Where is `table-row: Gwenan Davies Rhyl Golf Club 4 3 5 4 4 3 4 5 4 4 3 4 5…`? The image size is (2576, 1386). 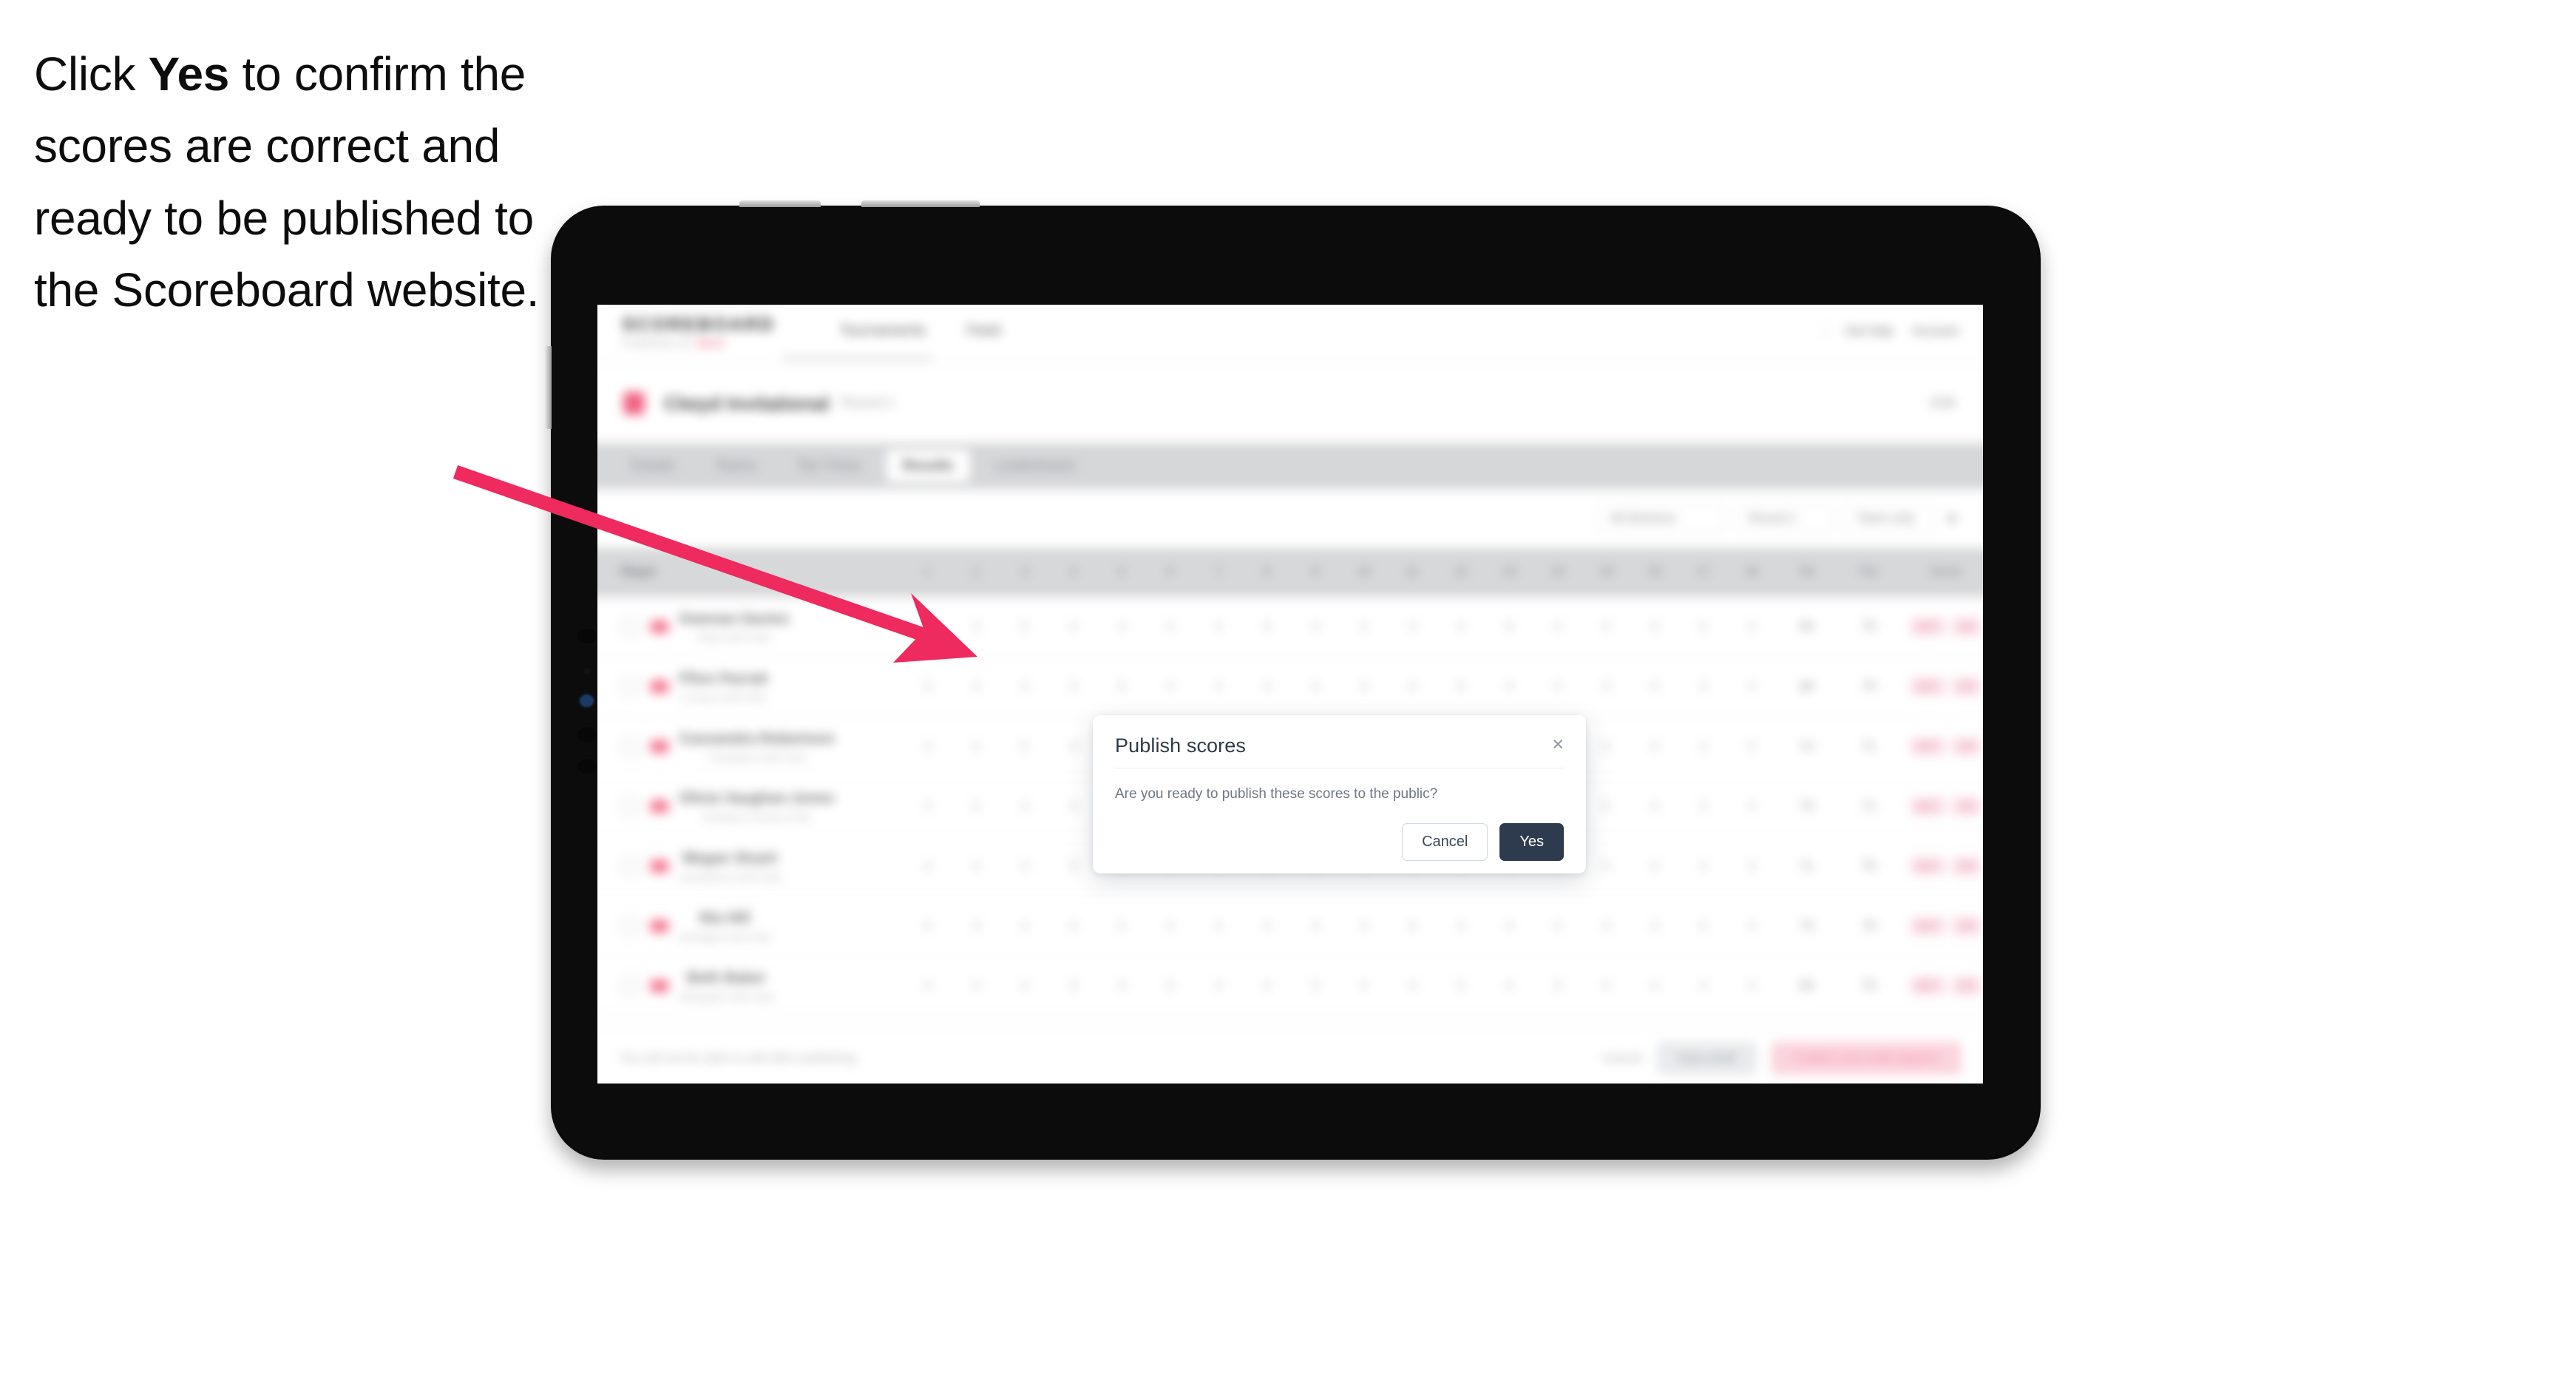 table-row: Gwenan Davies Rhyl Golf Club 4 3 5 4 4 3 4 5 4 4 3 4 5… is located at coordinates (1290, 627).